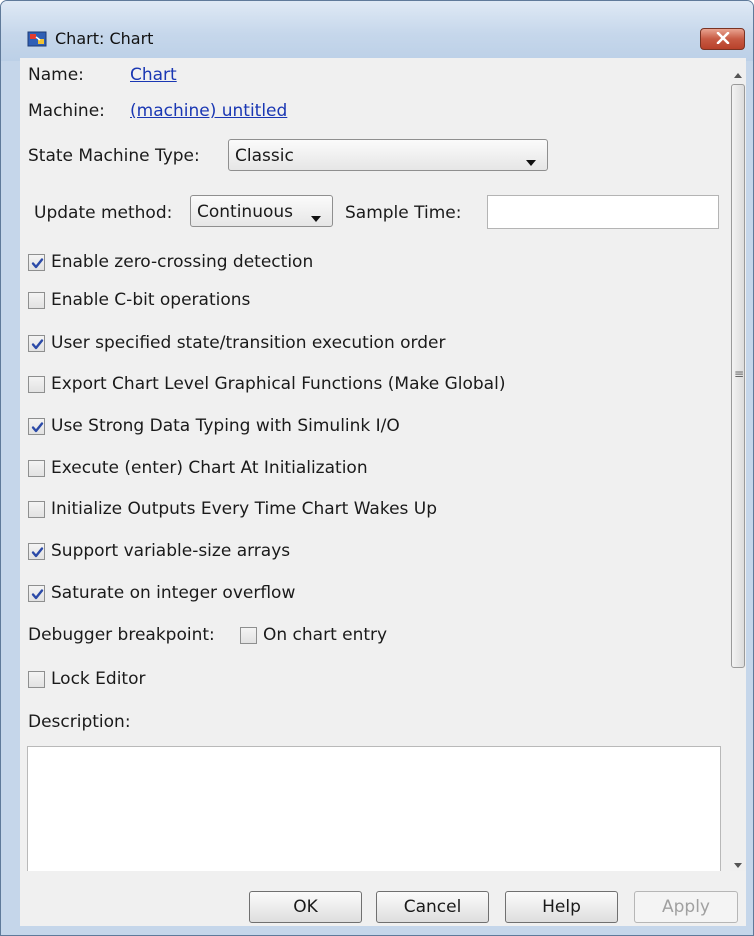  I want to click on update-method-dropdown: Continuous, so click(261, 211).